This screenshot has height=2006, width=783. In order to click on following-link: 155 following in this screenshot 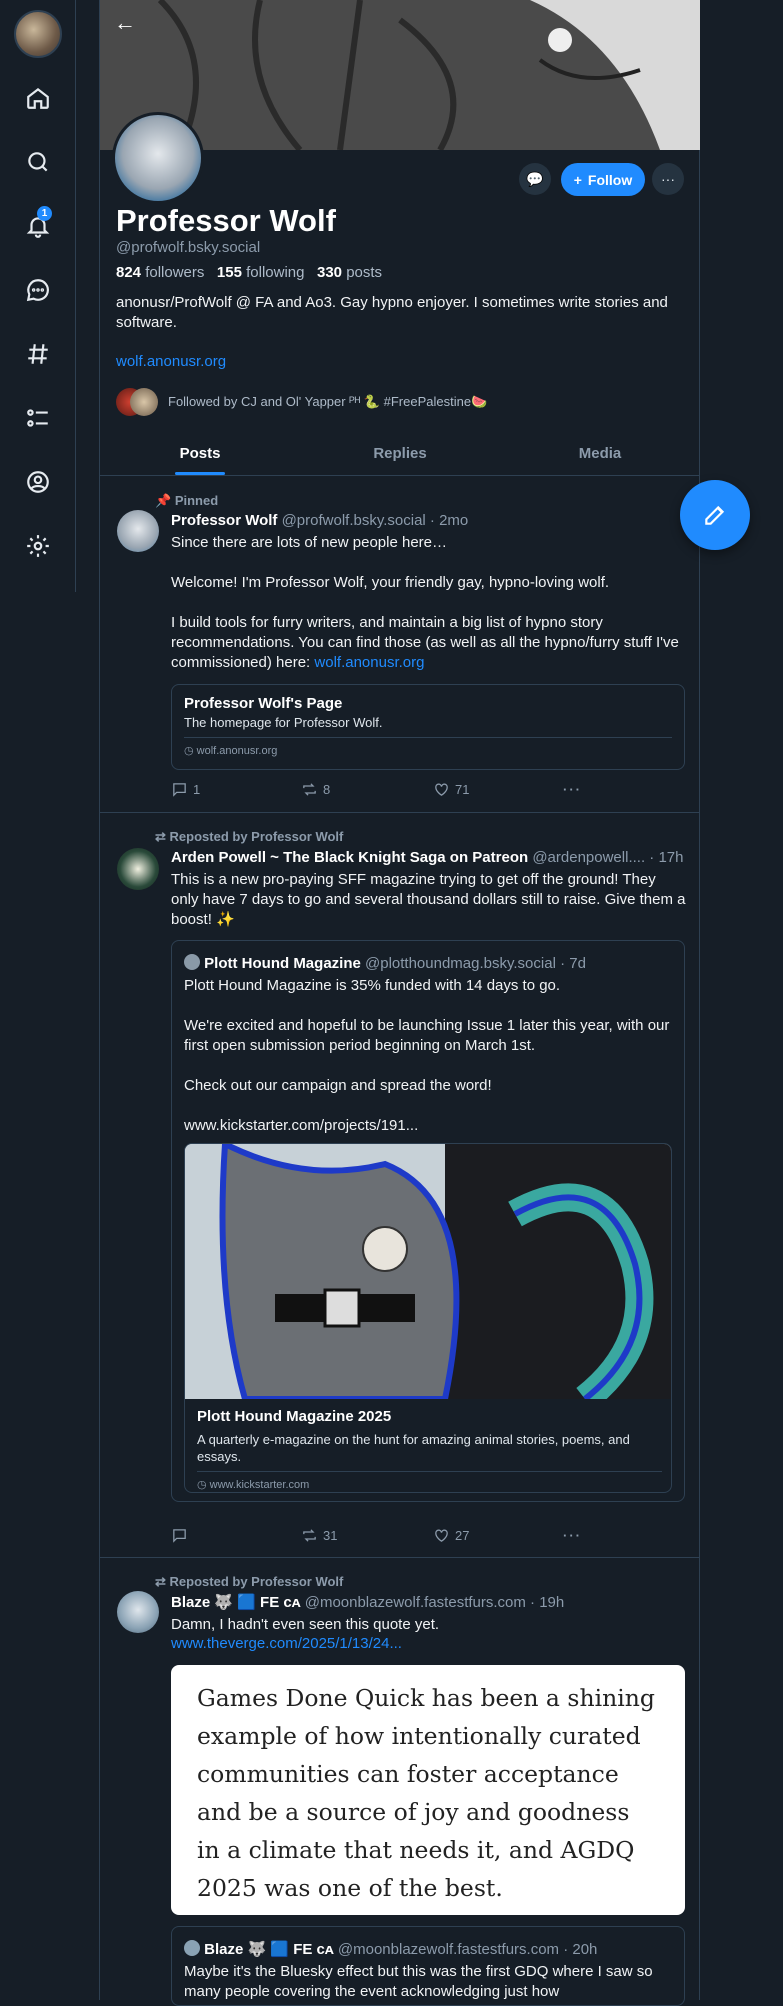, I will do `click(261, 272)`.